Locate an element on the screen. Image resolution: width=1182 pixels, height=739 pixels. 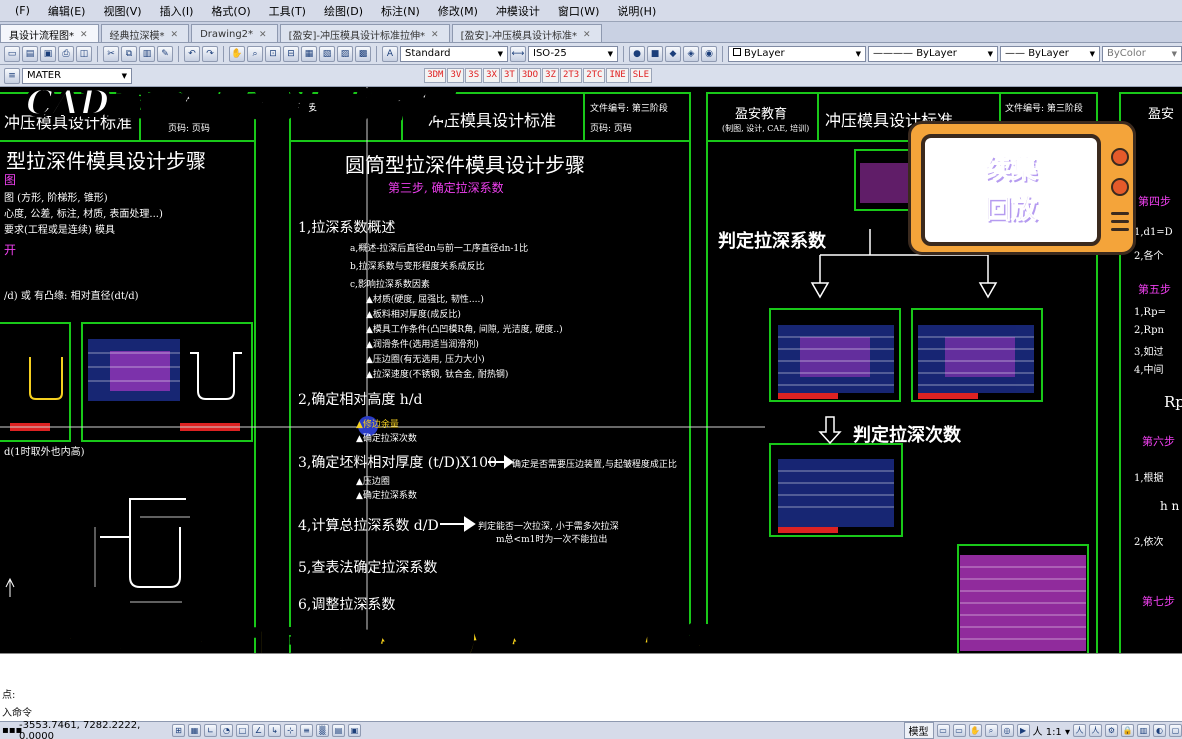
render-shade-icon: ◈ is located at coordinates (691, 53).